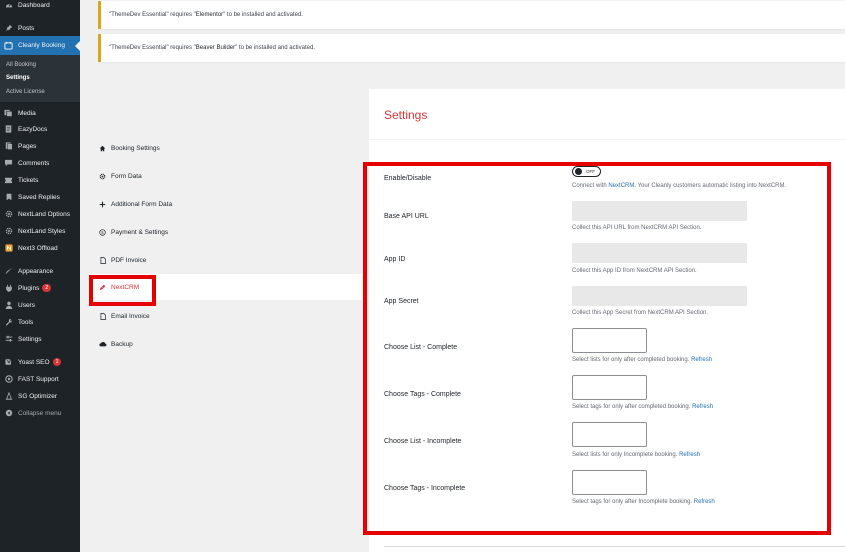 The image size is (845, 552). I want to click on menu-label: Tools, so click(26, 322).